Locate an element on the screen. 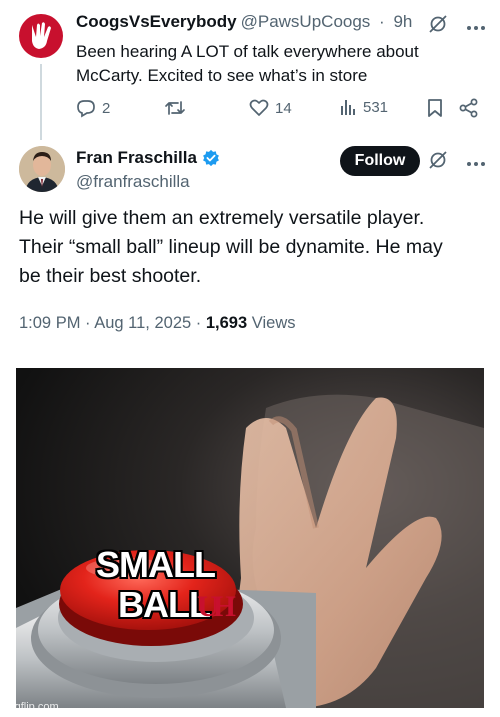 Image resolution: width=500 pixels, height=717 pixels. verified-badge-icon is located at coordinates (211, 158).